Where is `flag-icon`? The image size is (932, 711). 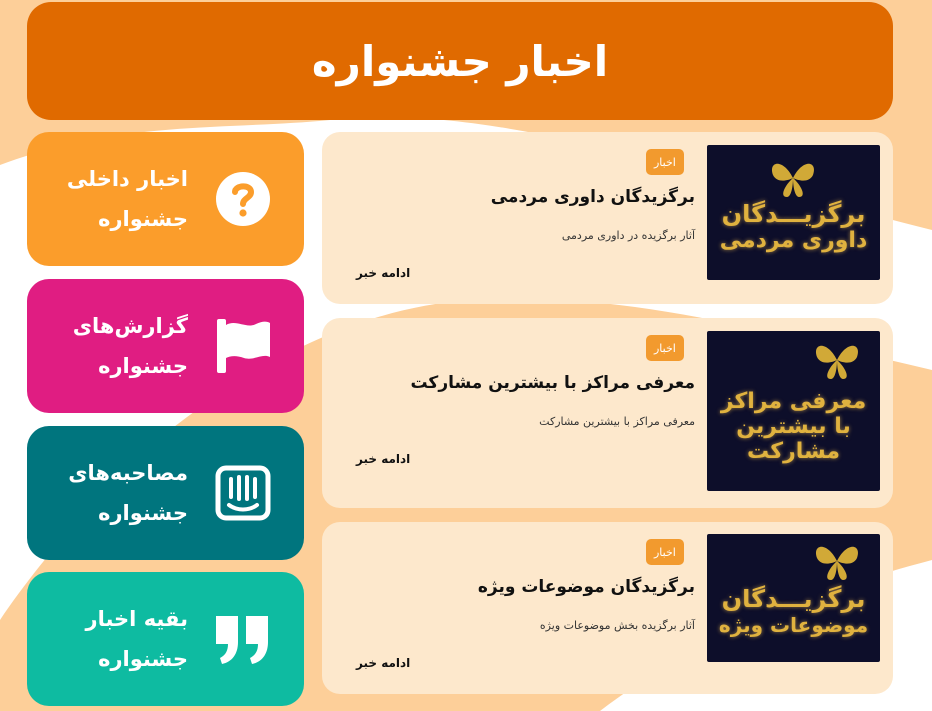 flag-icon is located at coordinates (243, 346).